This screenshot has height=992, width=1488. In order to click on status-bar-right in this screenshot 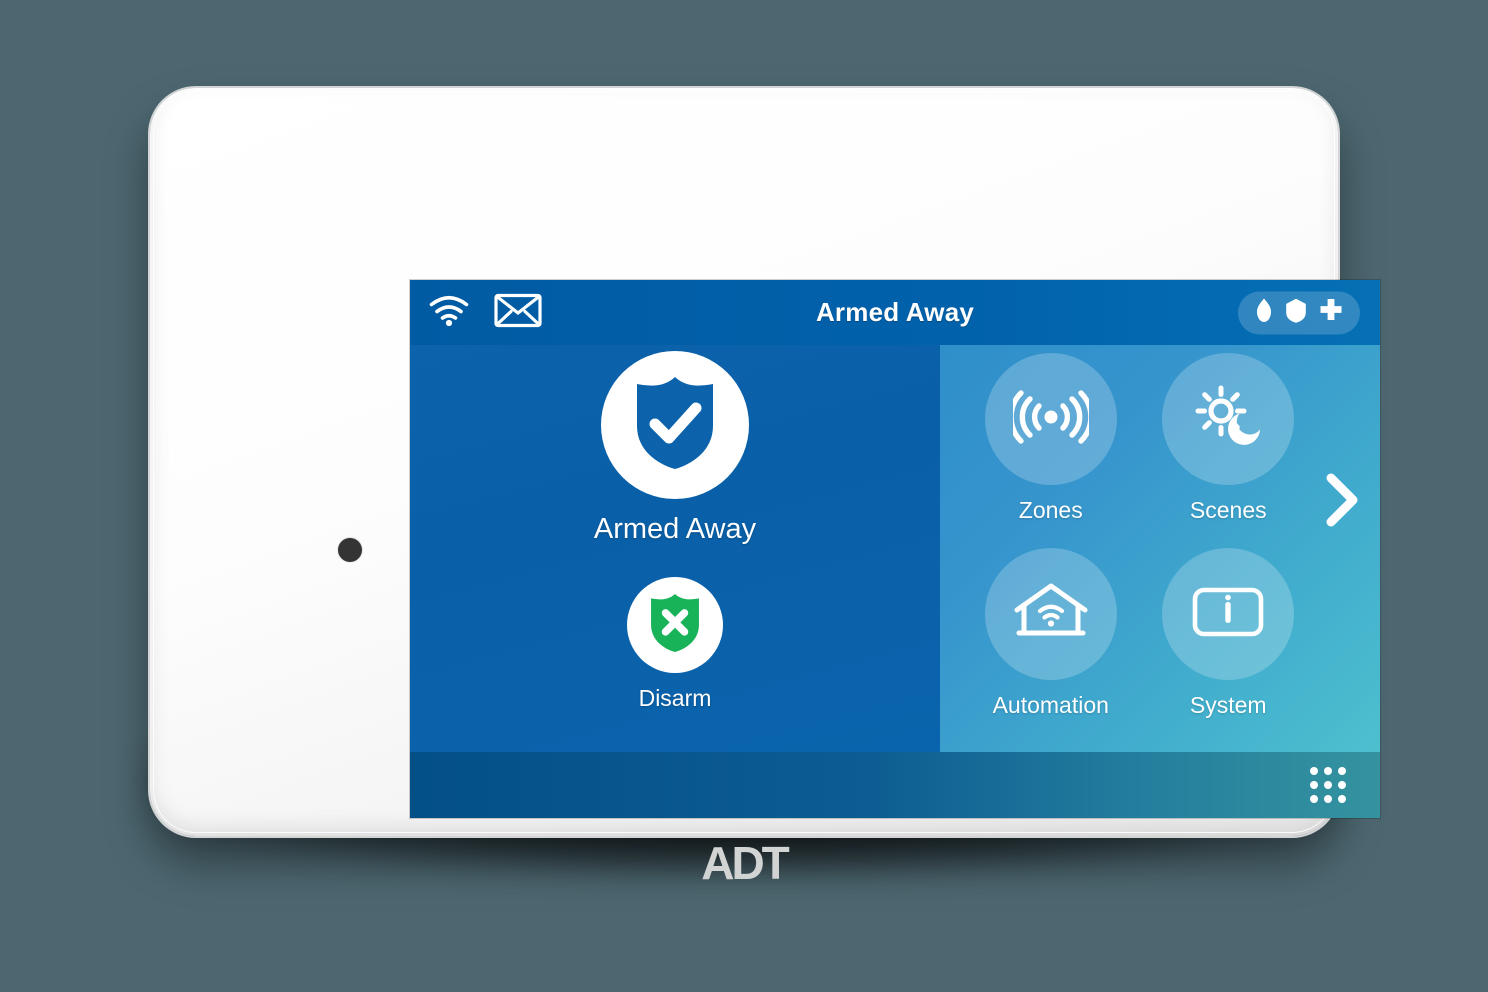, I will do `click(1299, 312)`.